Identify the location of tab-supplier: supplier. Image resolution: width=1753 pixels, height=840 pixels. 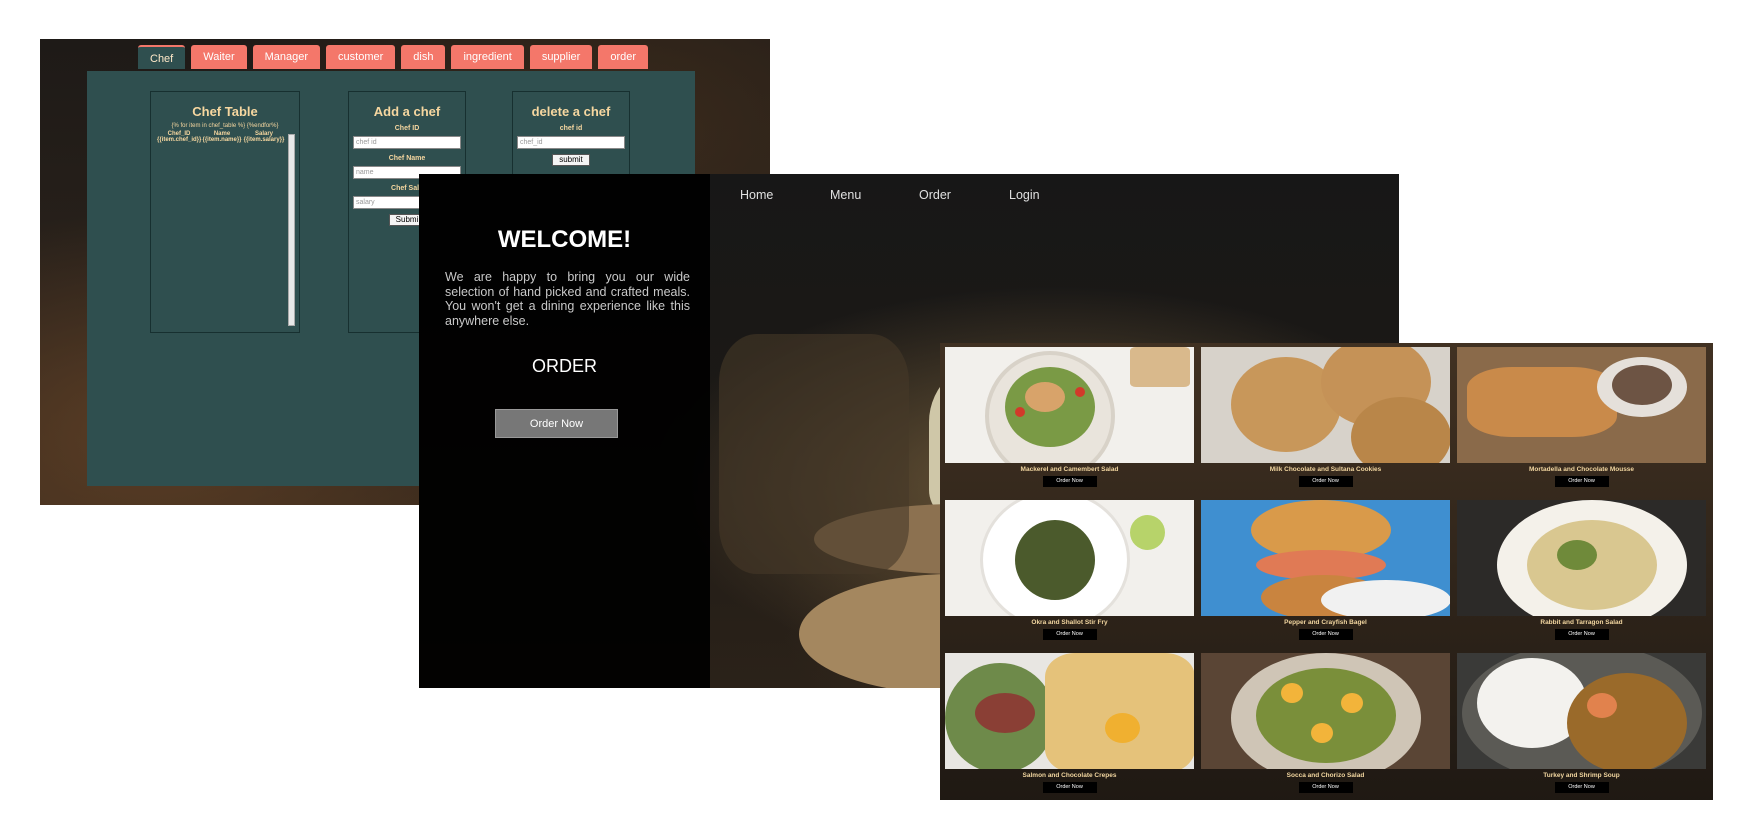
(561, 57).